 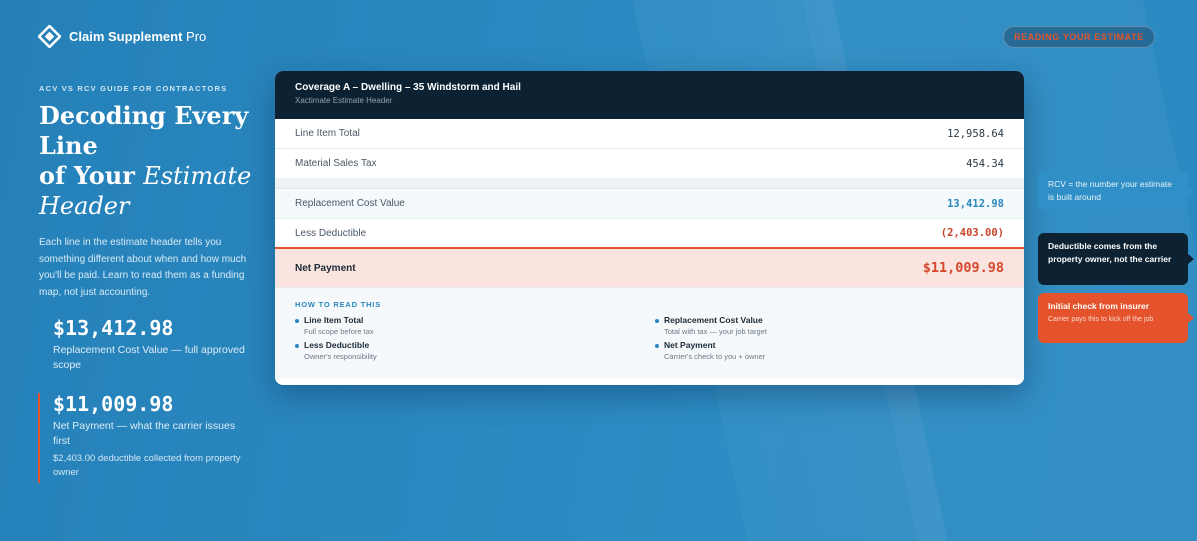 I want to click on line-item-total-row: Line Item Total 12,958.64, so click(x=649, y=134).